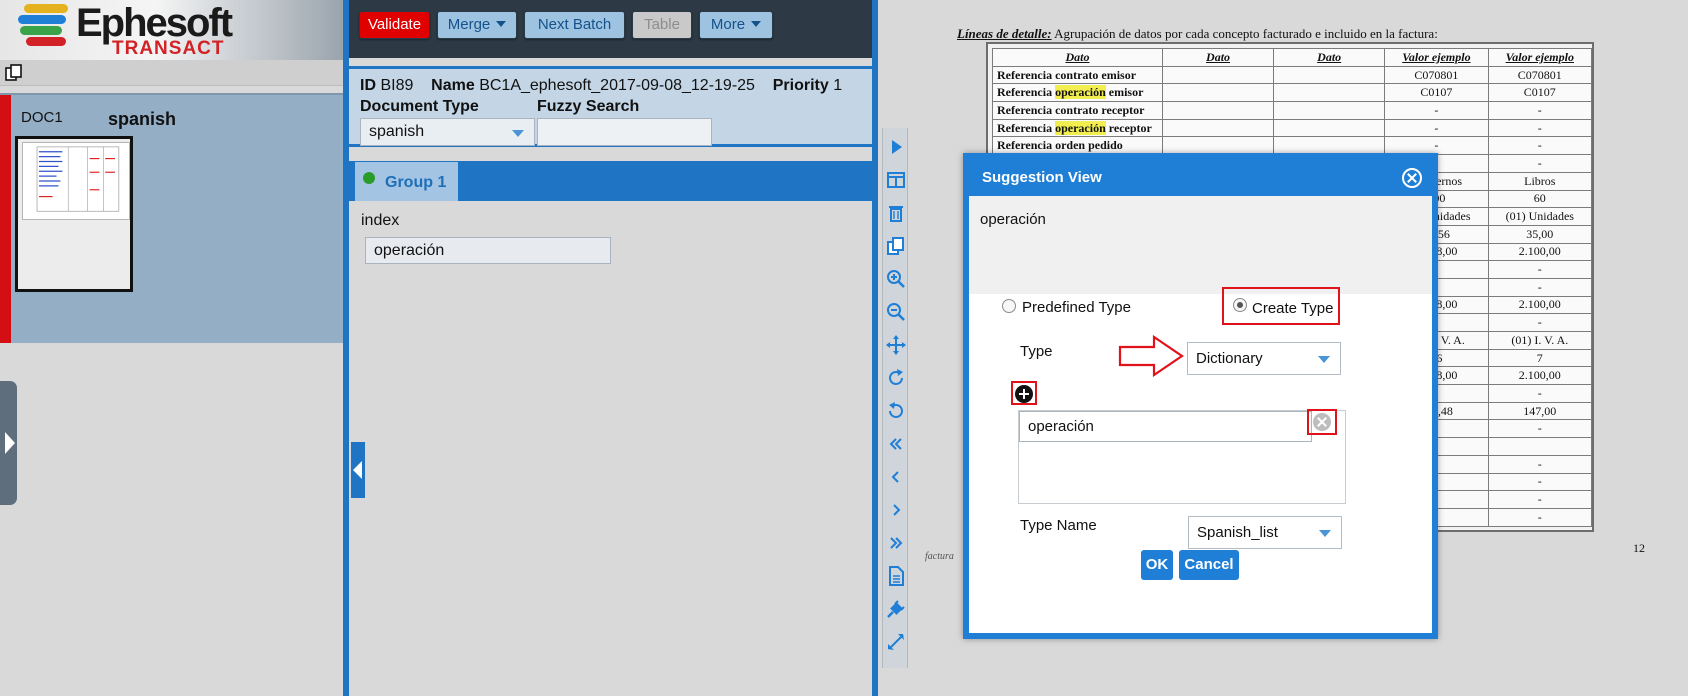 The image size is (1688, 696). Describe the element at coordinates (896, 378) in the screenshot. I see `rotate-cw-icon` at that location.